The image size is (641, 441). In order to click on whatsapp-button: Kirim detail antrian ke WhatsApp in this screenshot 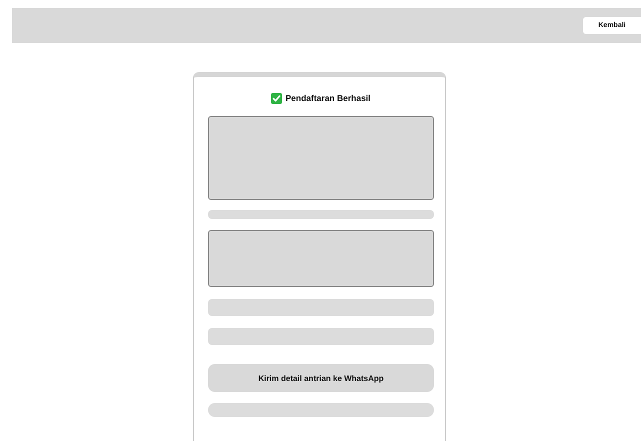, I will do `click(321, 378)`.